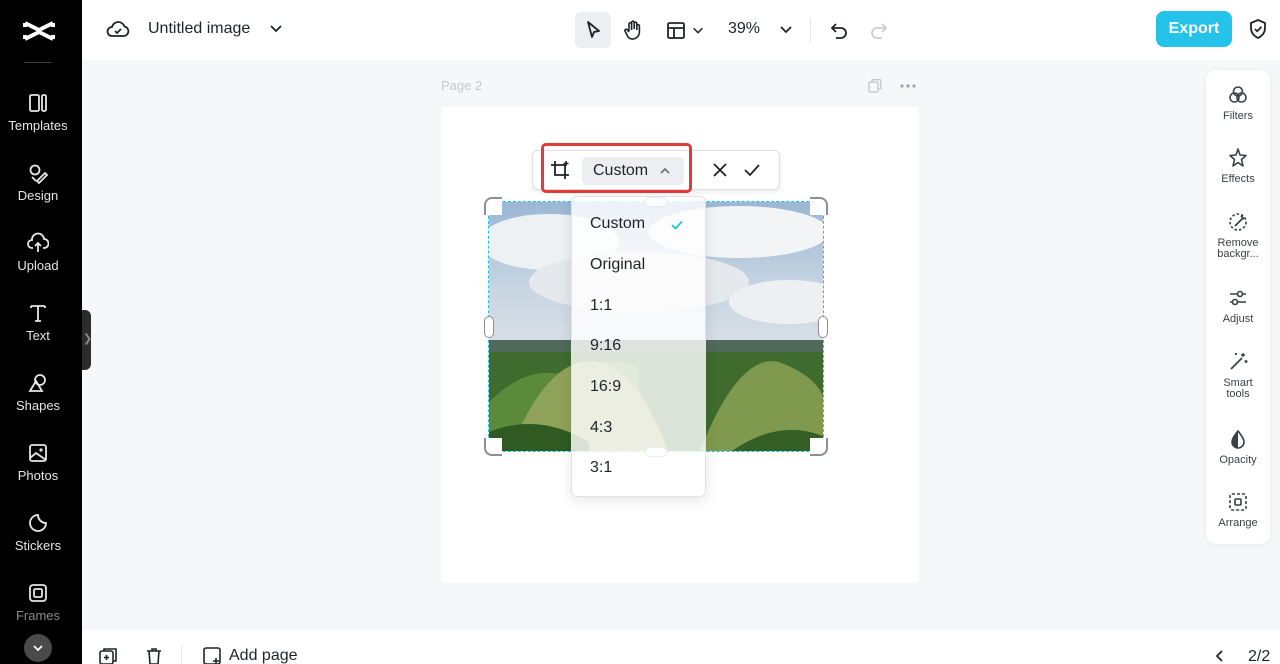 The image size is (1280, 664). I want to click on tool-effects: Effects, so click(1238, 166).